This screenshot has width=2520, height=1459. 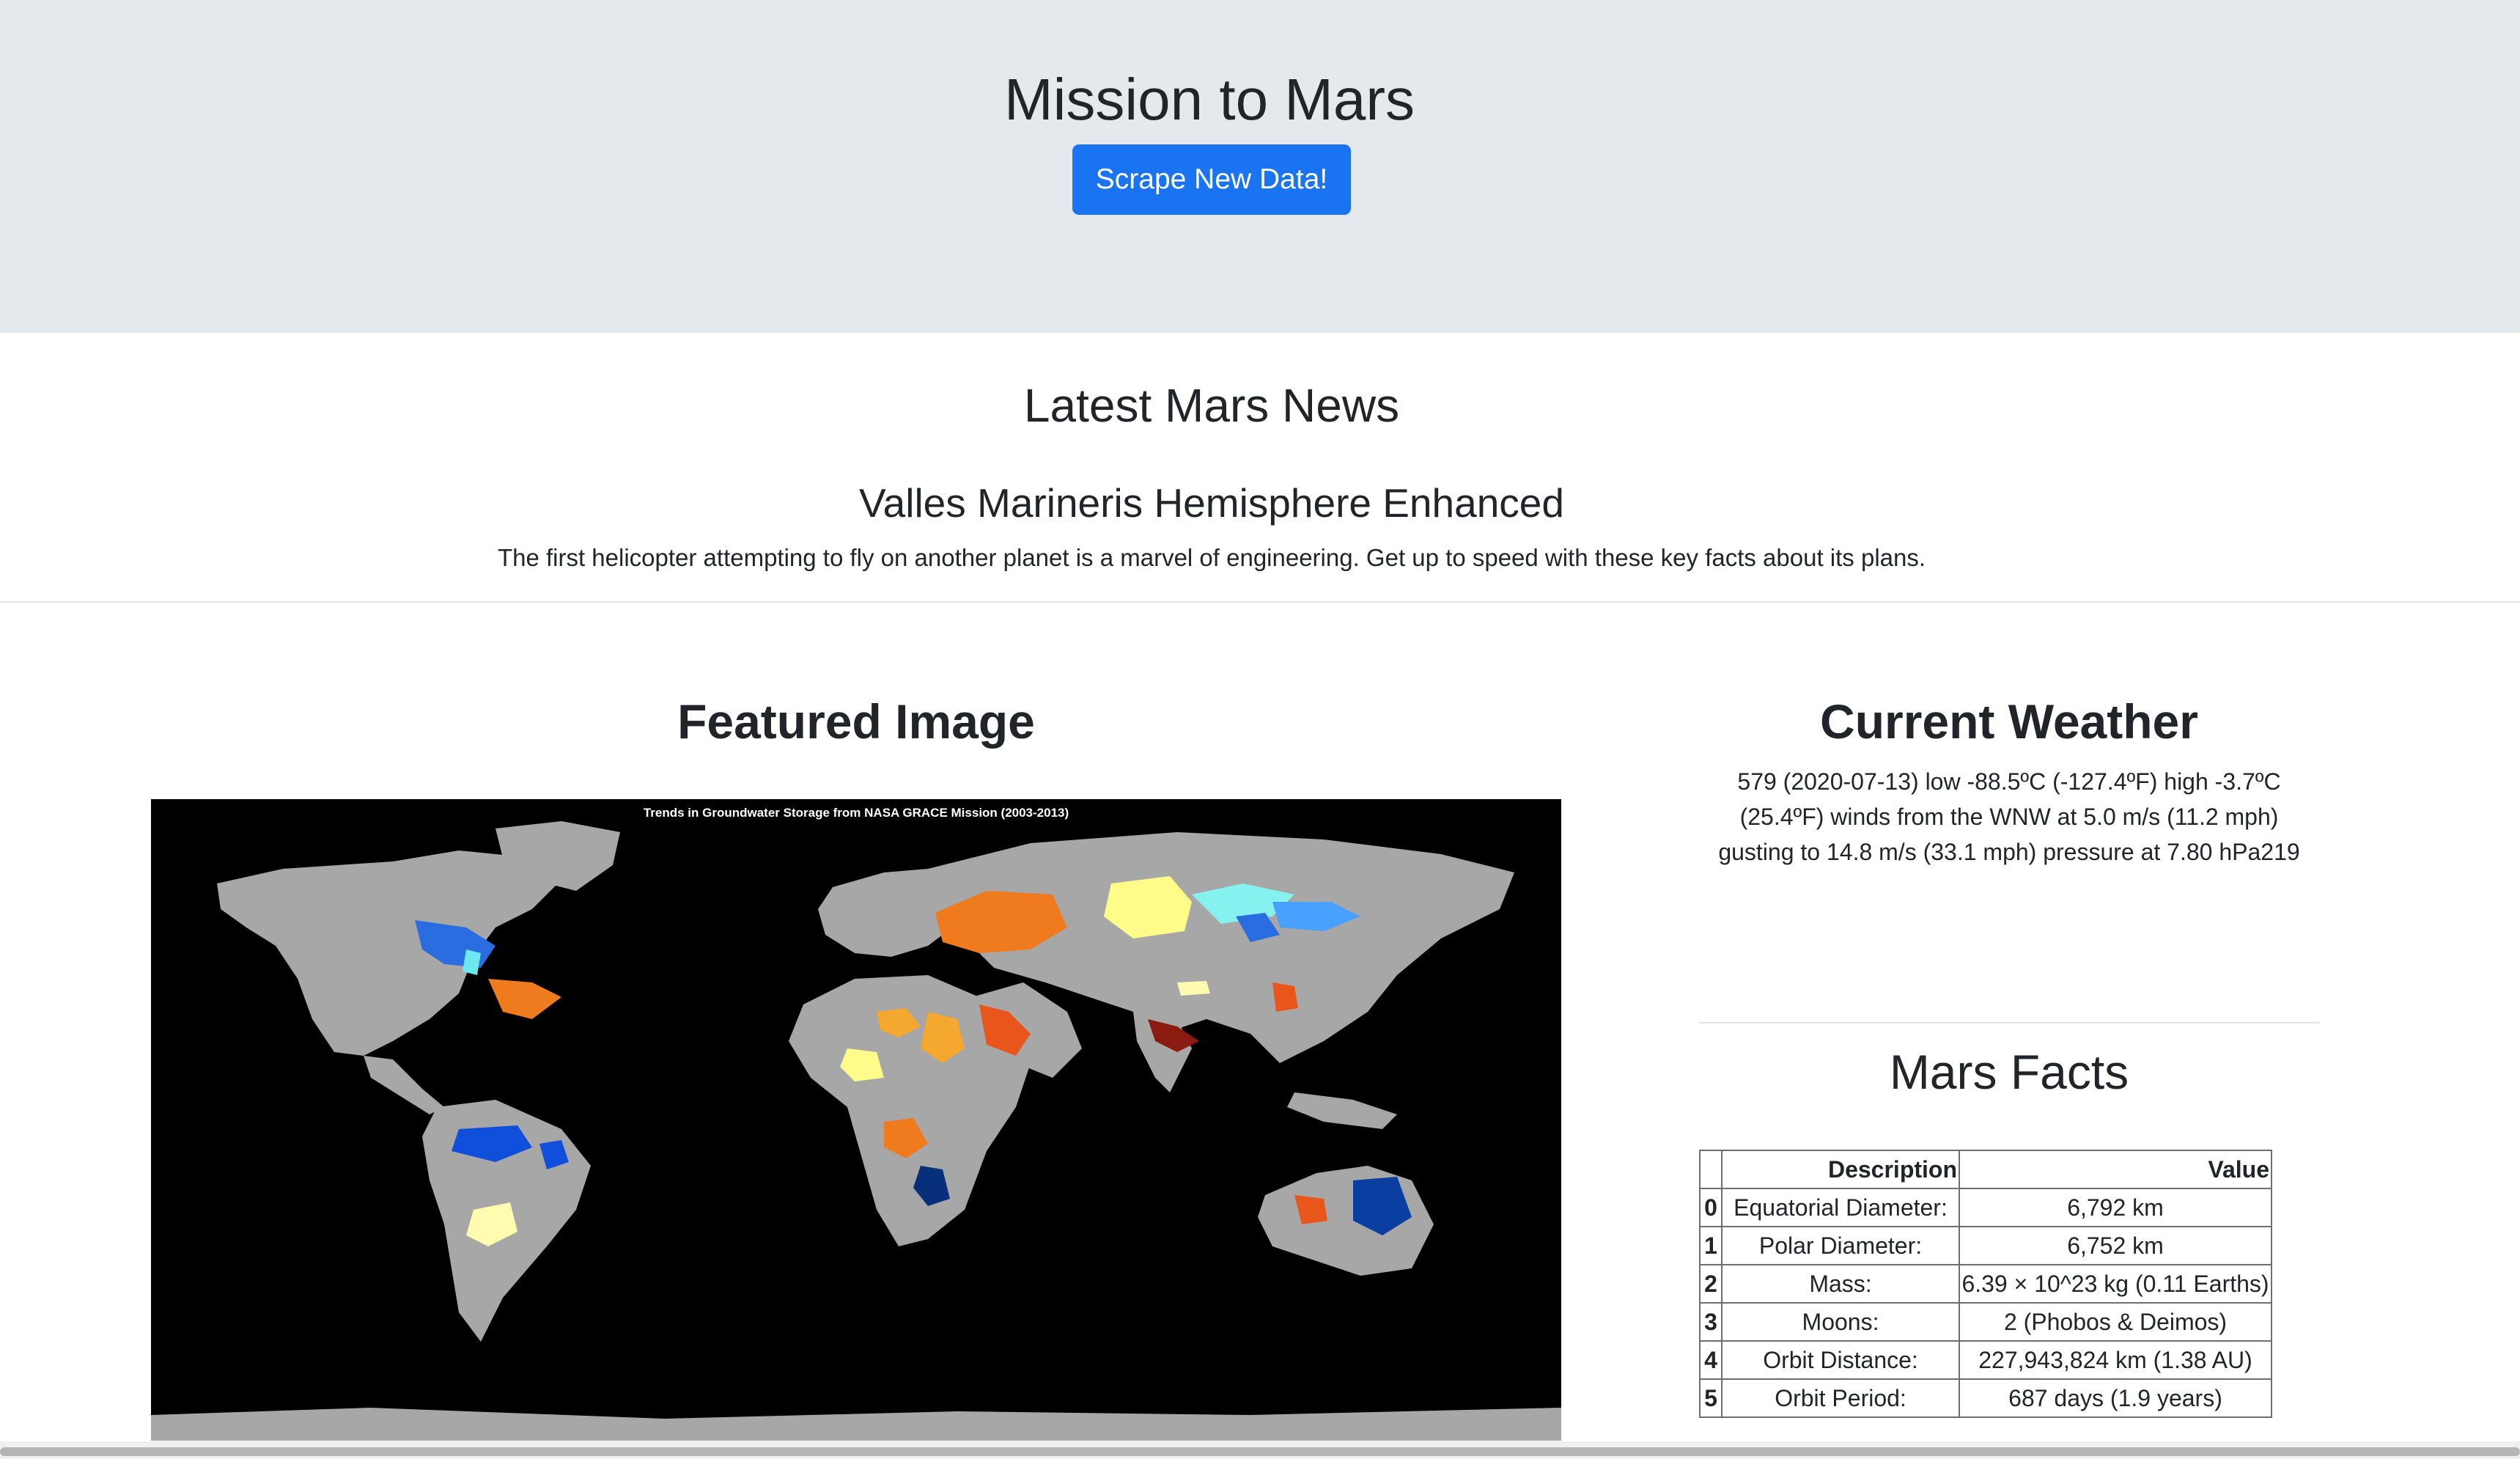 What do you see at coordinates (1711, 1360) in the screenshot?
I see `row-index: 4` at bounding box center [1711, 1360].